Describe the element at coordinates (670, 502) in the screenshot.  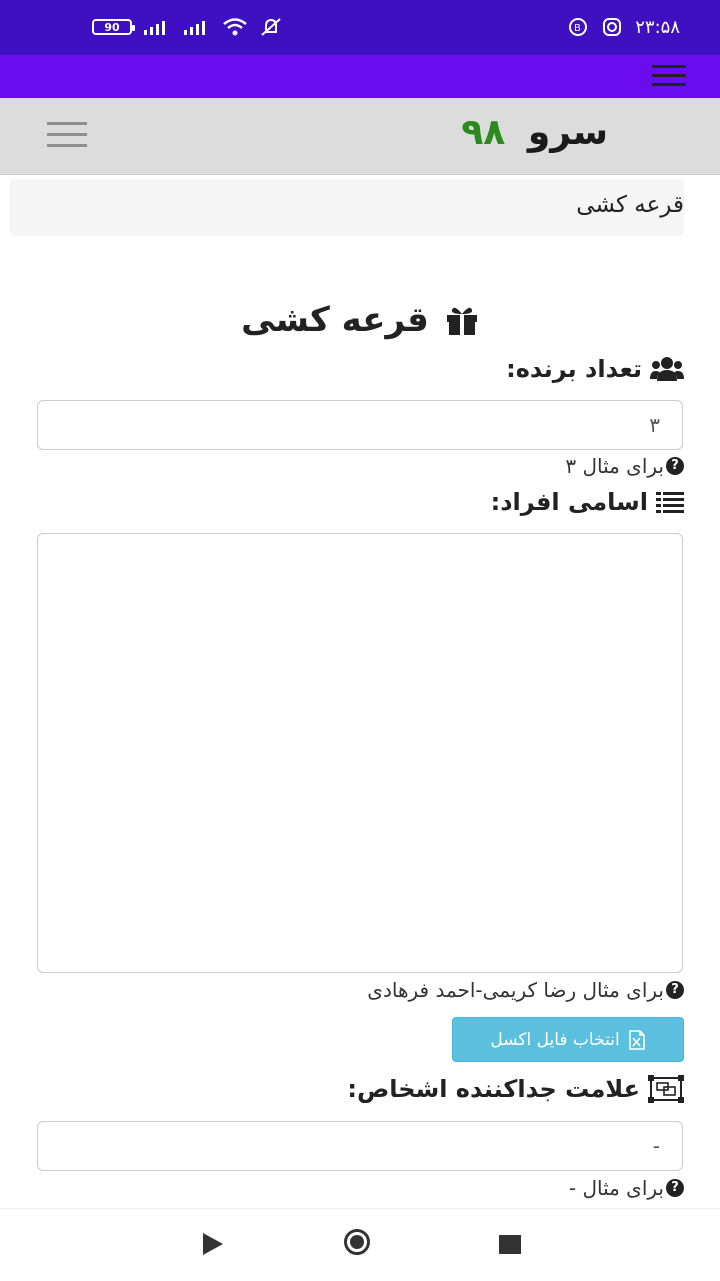
I see `list-icon` at that location.